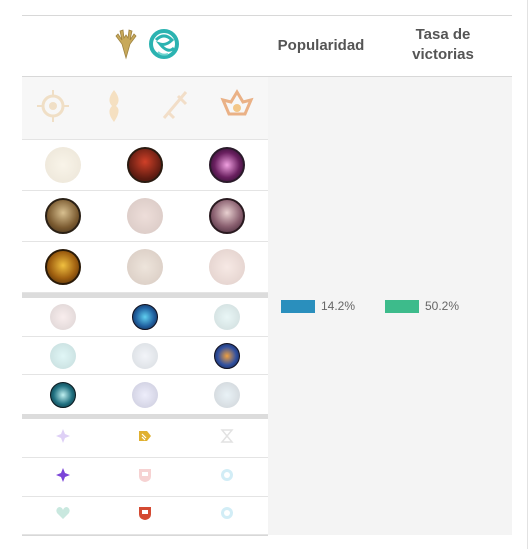 The height and width of the screenshot is (549, 528). What do you see at coordinates (338, 306) in the screenshot?
I see `popularity-value: 14.2%` at bounding box center [338, 306].